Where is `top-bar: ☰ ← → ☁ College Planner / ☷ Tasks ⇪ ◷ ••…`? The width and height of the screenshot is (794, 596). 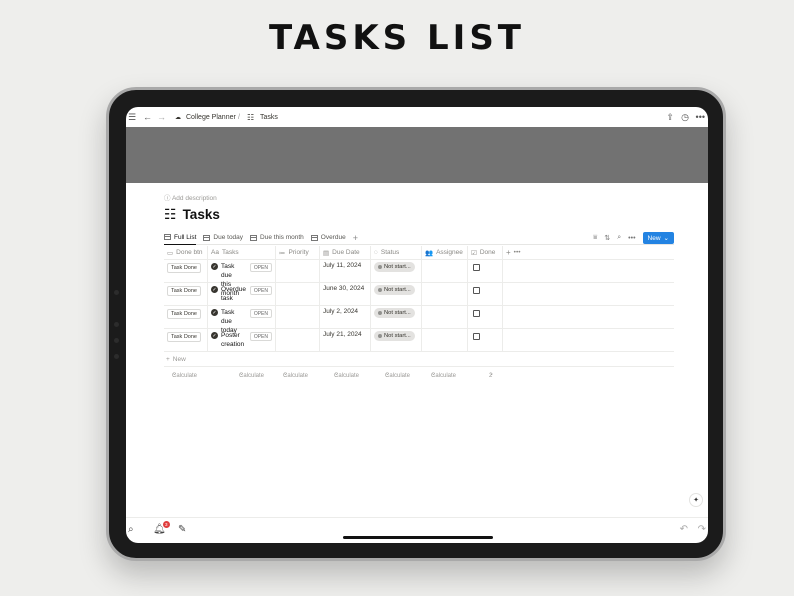
top-bar: ☰ ← → ☁ College Planner / ☷ Tasks ⇪ ◷ ••… is located at coordinates (417, 117).